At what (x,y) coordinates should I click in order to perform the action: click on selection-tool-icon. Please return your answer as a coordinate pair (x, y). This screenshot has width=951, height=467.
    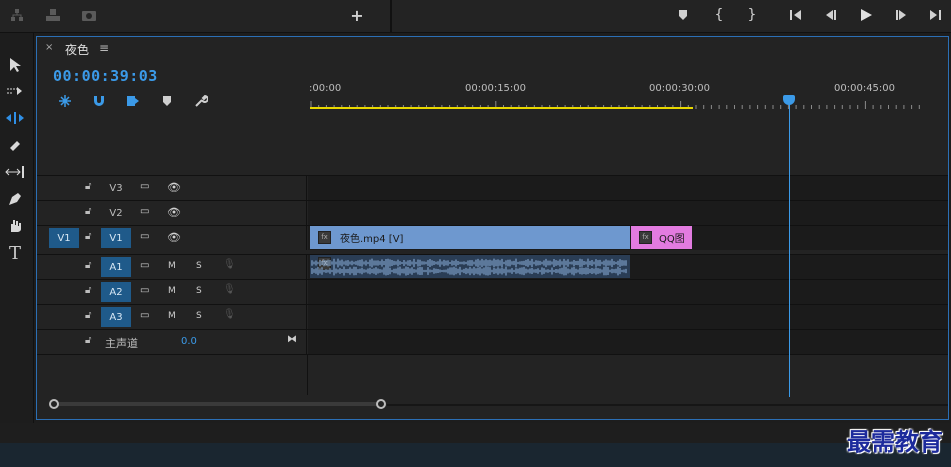
    Looking at the image, I should click on (15, 65).